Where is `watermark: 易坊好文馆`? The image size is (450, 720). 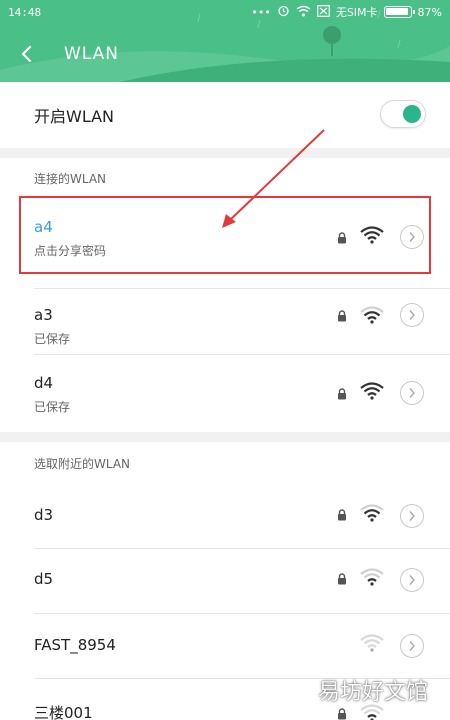
watermark: 易坊好文馆 is located at coordinates (372, 692).